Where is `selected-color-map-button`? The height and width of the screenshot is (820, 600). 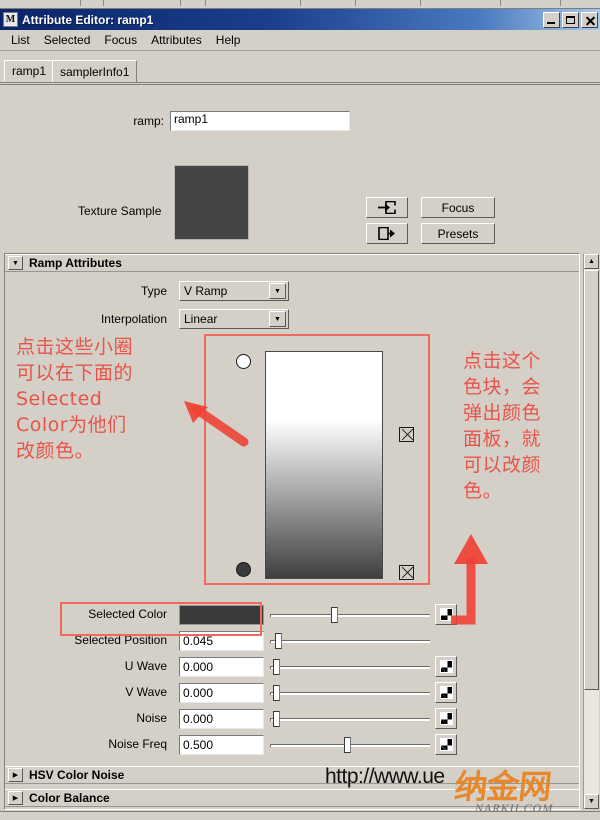 selected-color-map-button is located at coordinates (446, 614).